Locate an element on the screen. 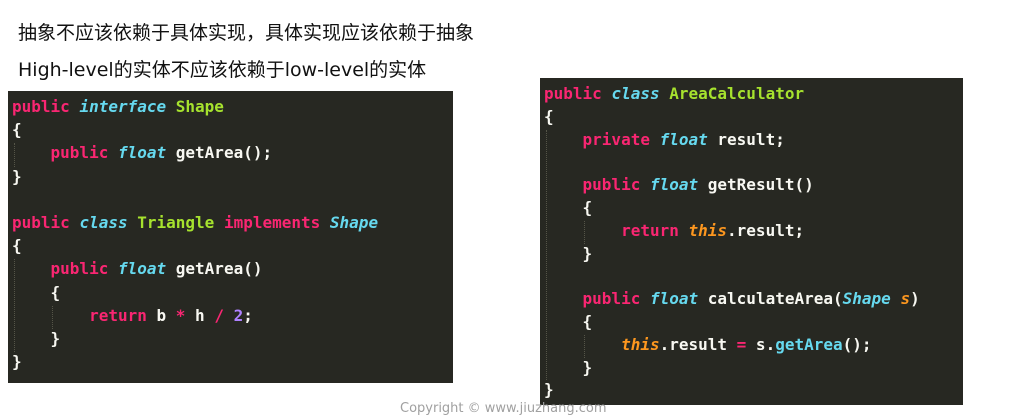 The width and height of the screenshot is (1031, 416). code-token: getArea is located at coordinates (809, 344).